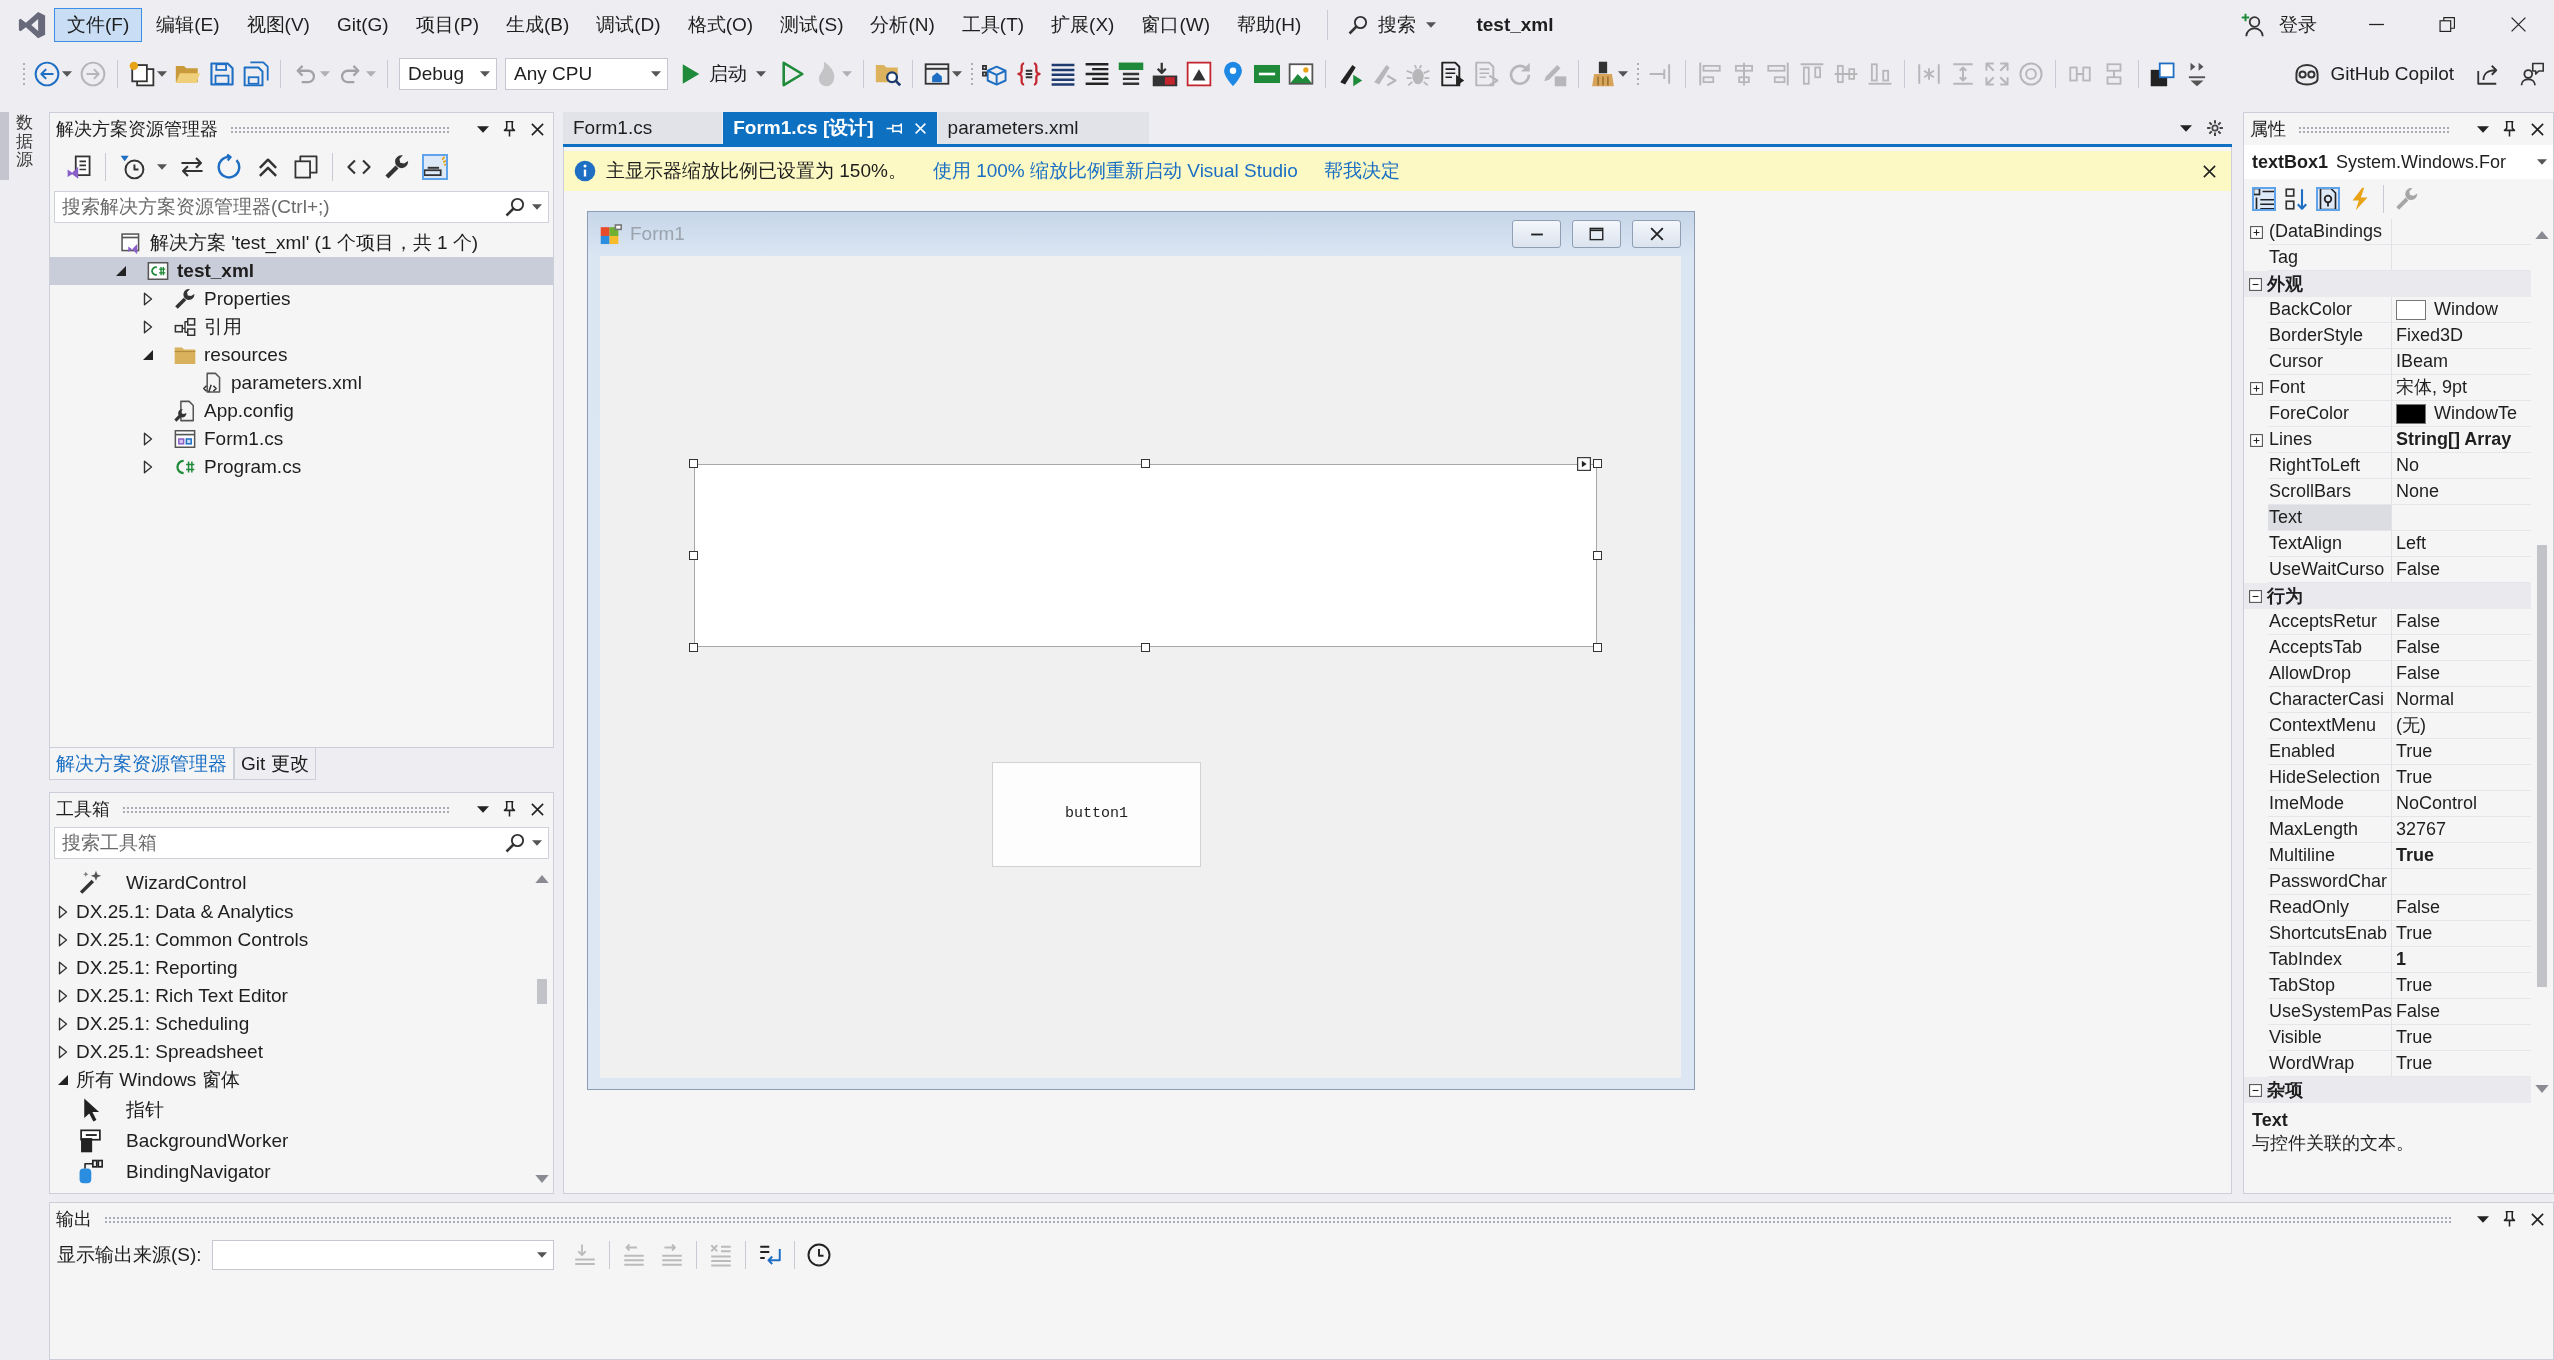  What do you see at coordinates (2461, 362) in the screenshot?
I see `property-value: IBeam` at bounding box center [2461, 362].